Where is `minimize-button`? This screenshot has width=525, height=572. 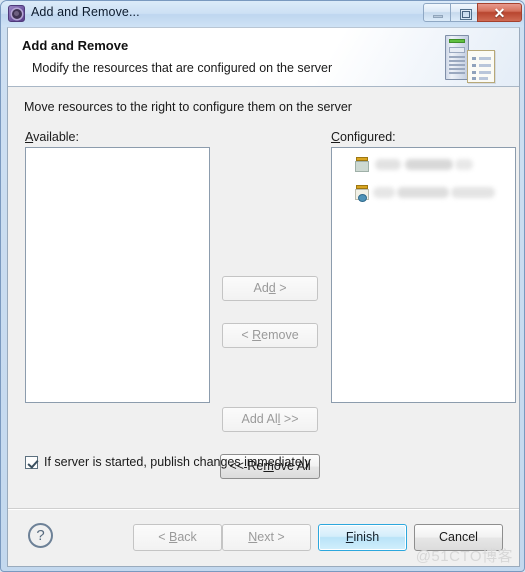
minimize-button is located at coordinates (437, 12).